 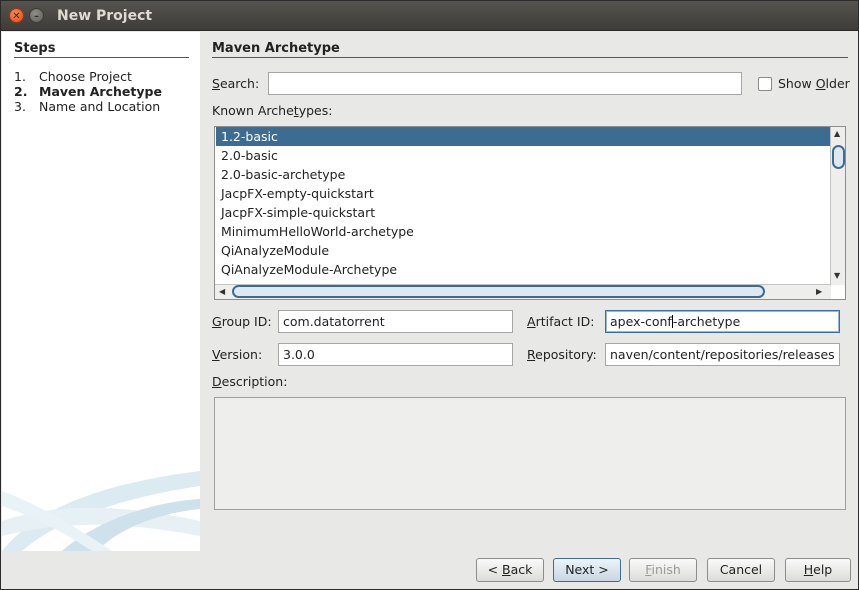 I want to click on artifact-id-value-end: -archetype, so click(x=706, y=321).